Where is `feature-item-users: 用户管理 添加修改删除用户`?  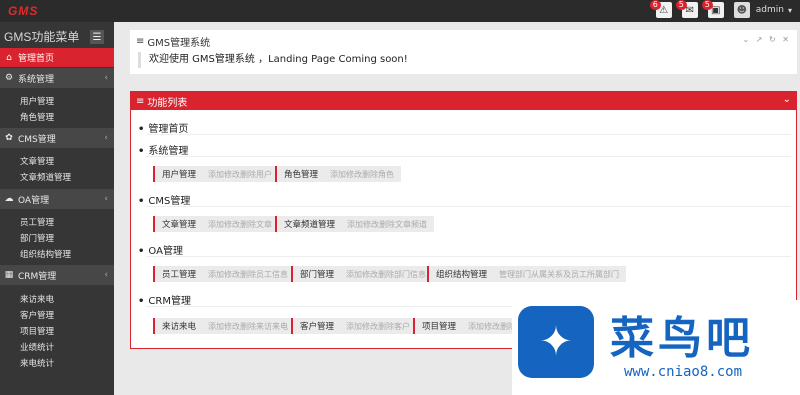 feature-item-users: 用户管理 添加修改删除用户 is located at coordinates (216, 174).